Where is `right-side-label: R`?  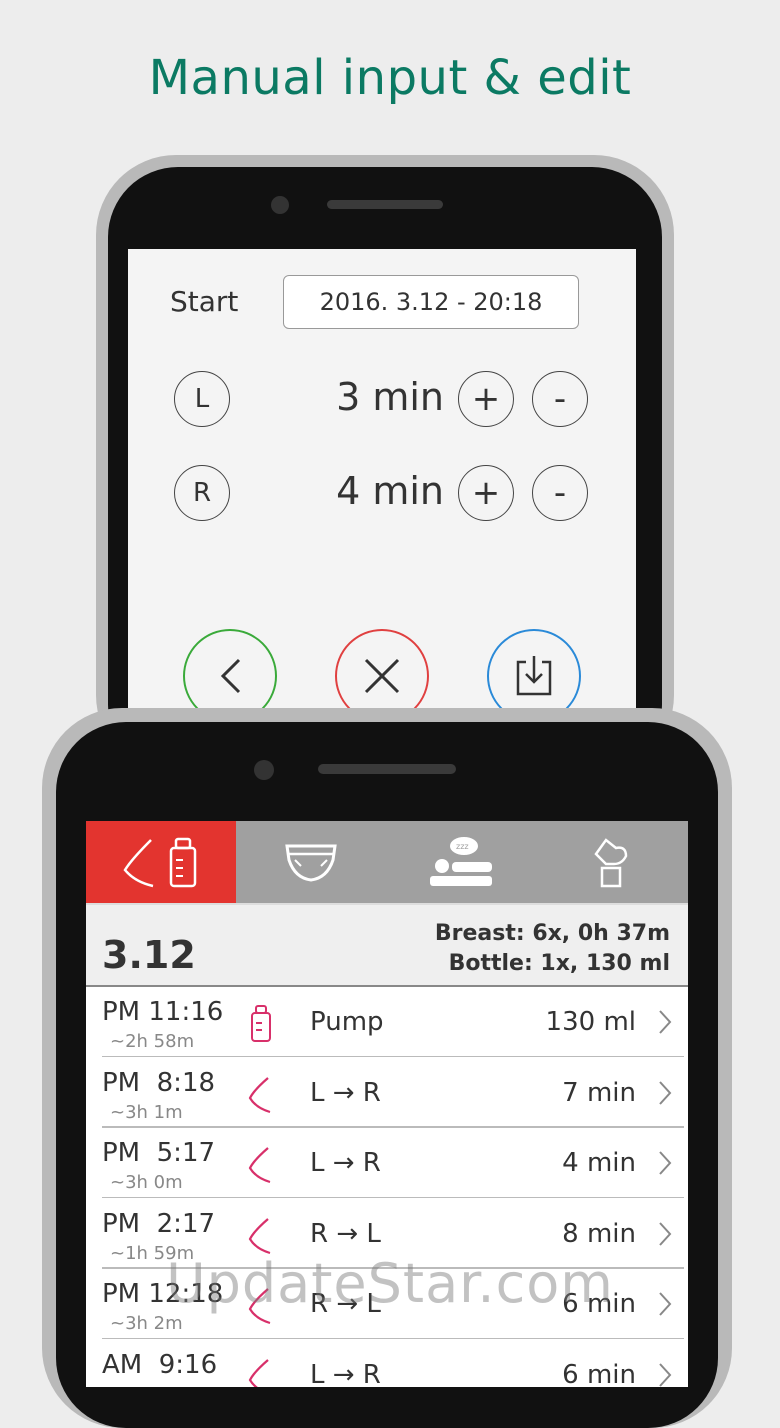 right-side-label: R is located at coordinates (202, 493).